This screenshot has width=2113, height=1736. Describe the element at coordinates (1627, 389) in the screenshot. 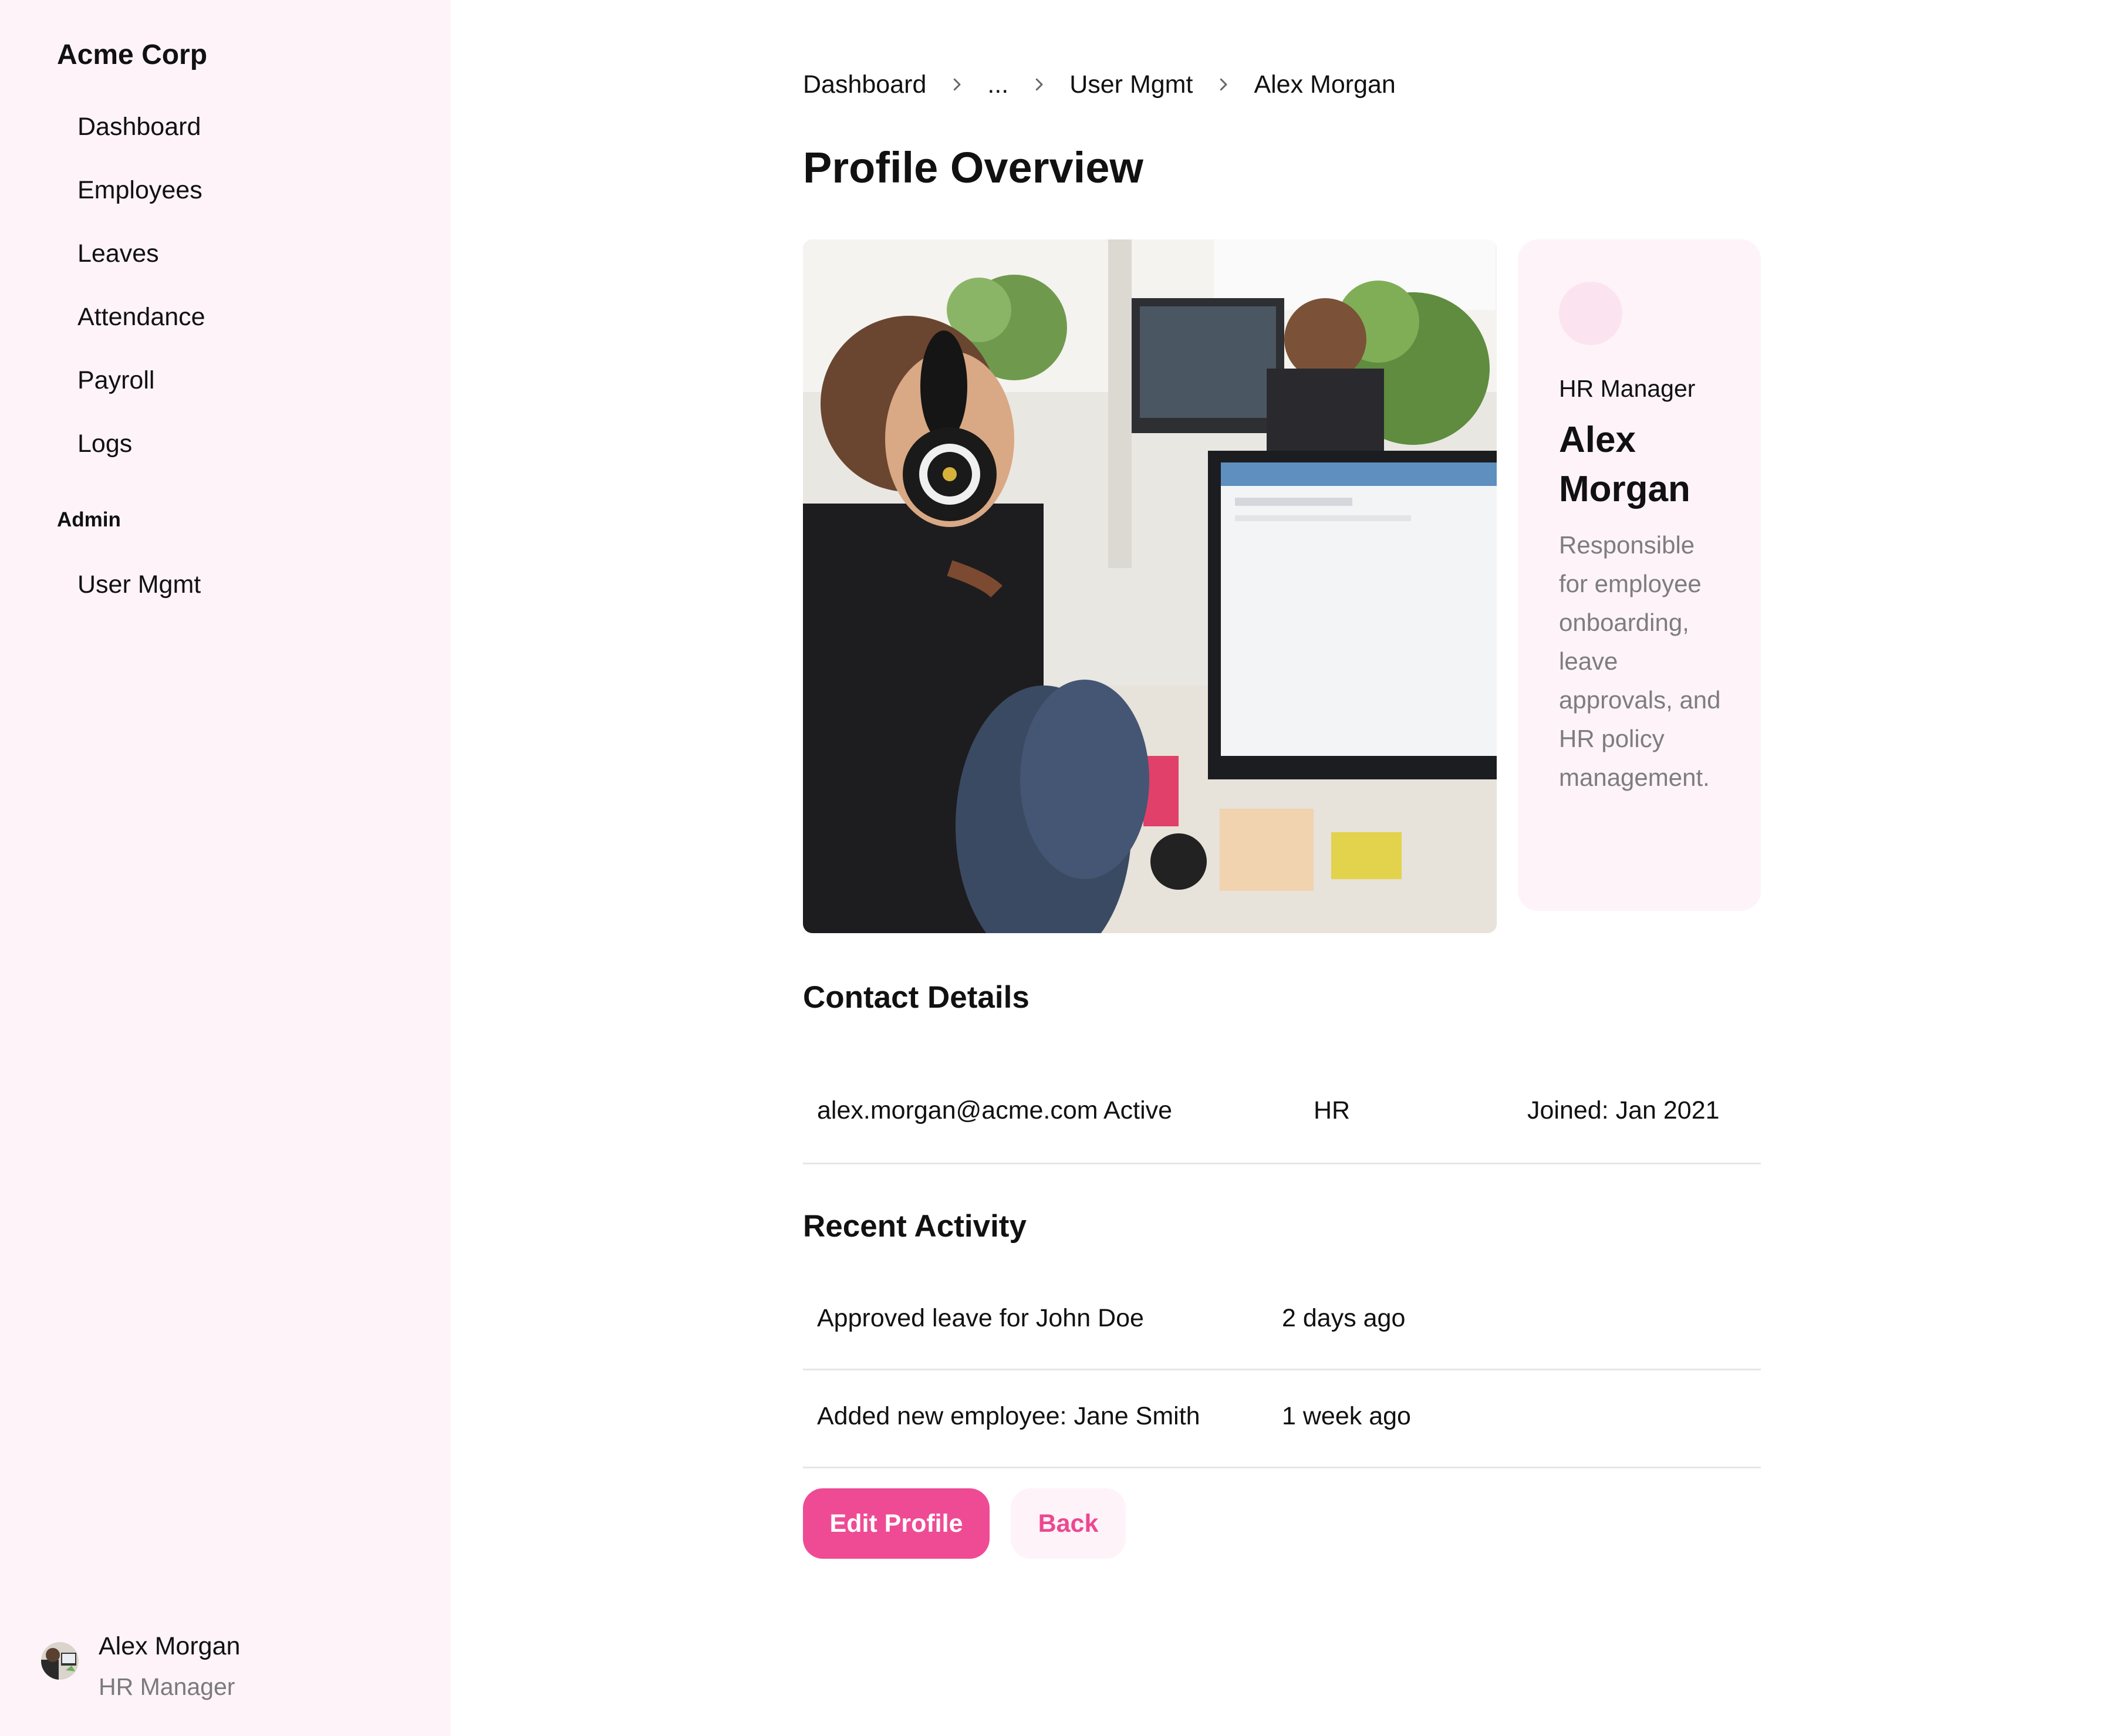

I see `profile-role: HR Manager` at that location.